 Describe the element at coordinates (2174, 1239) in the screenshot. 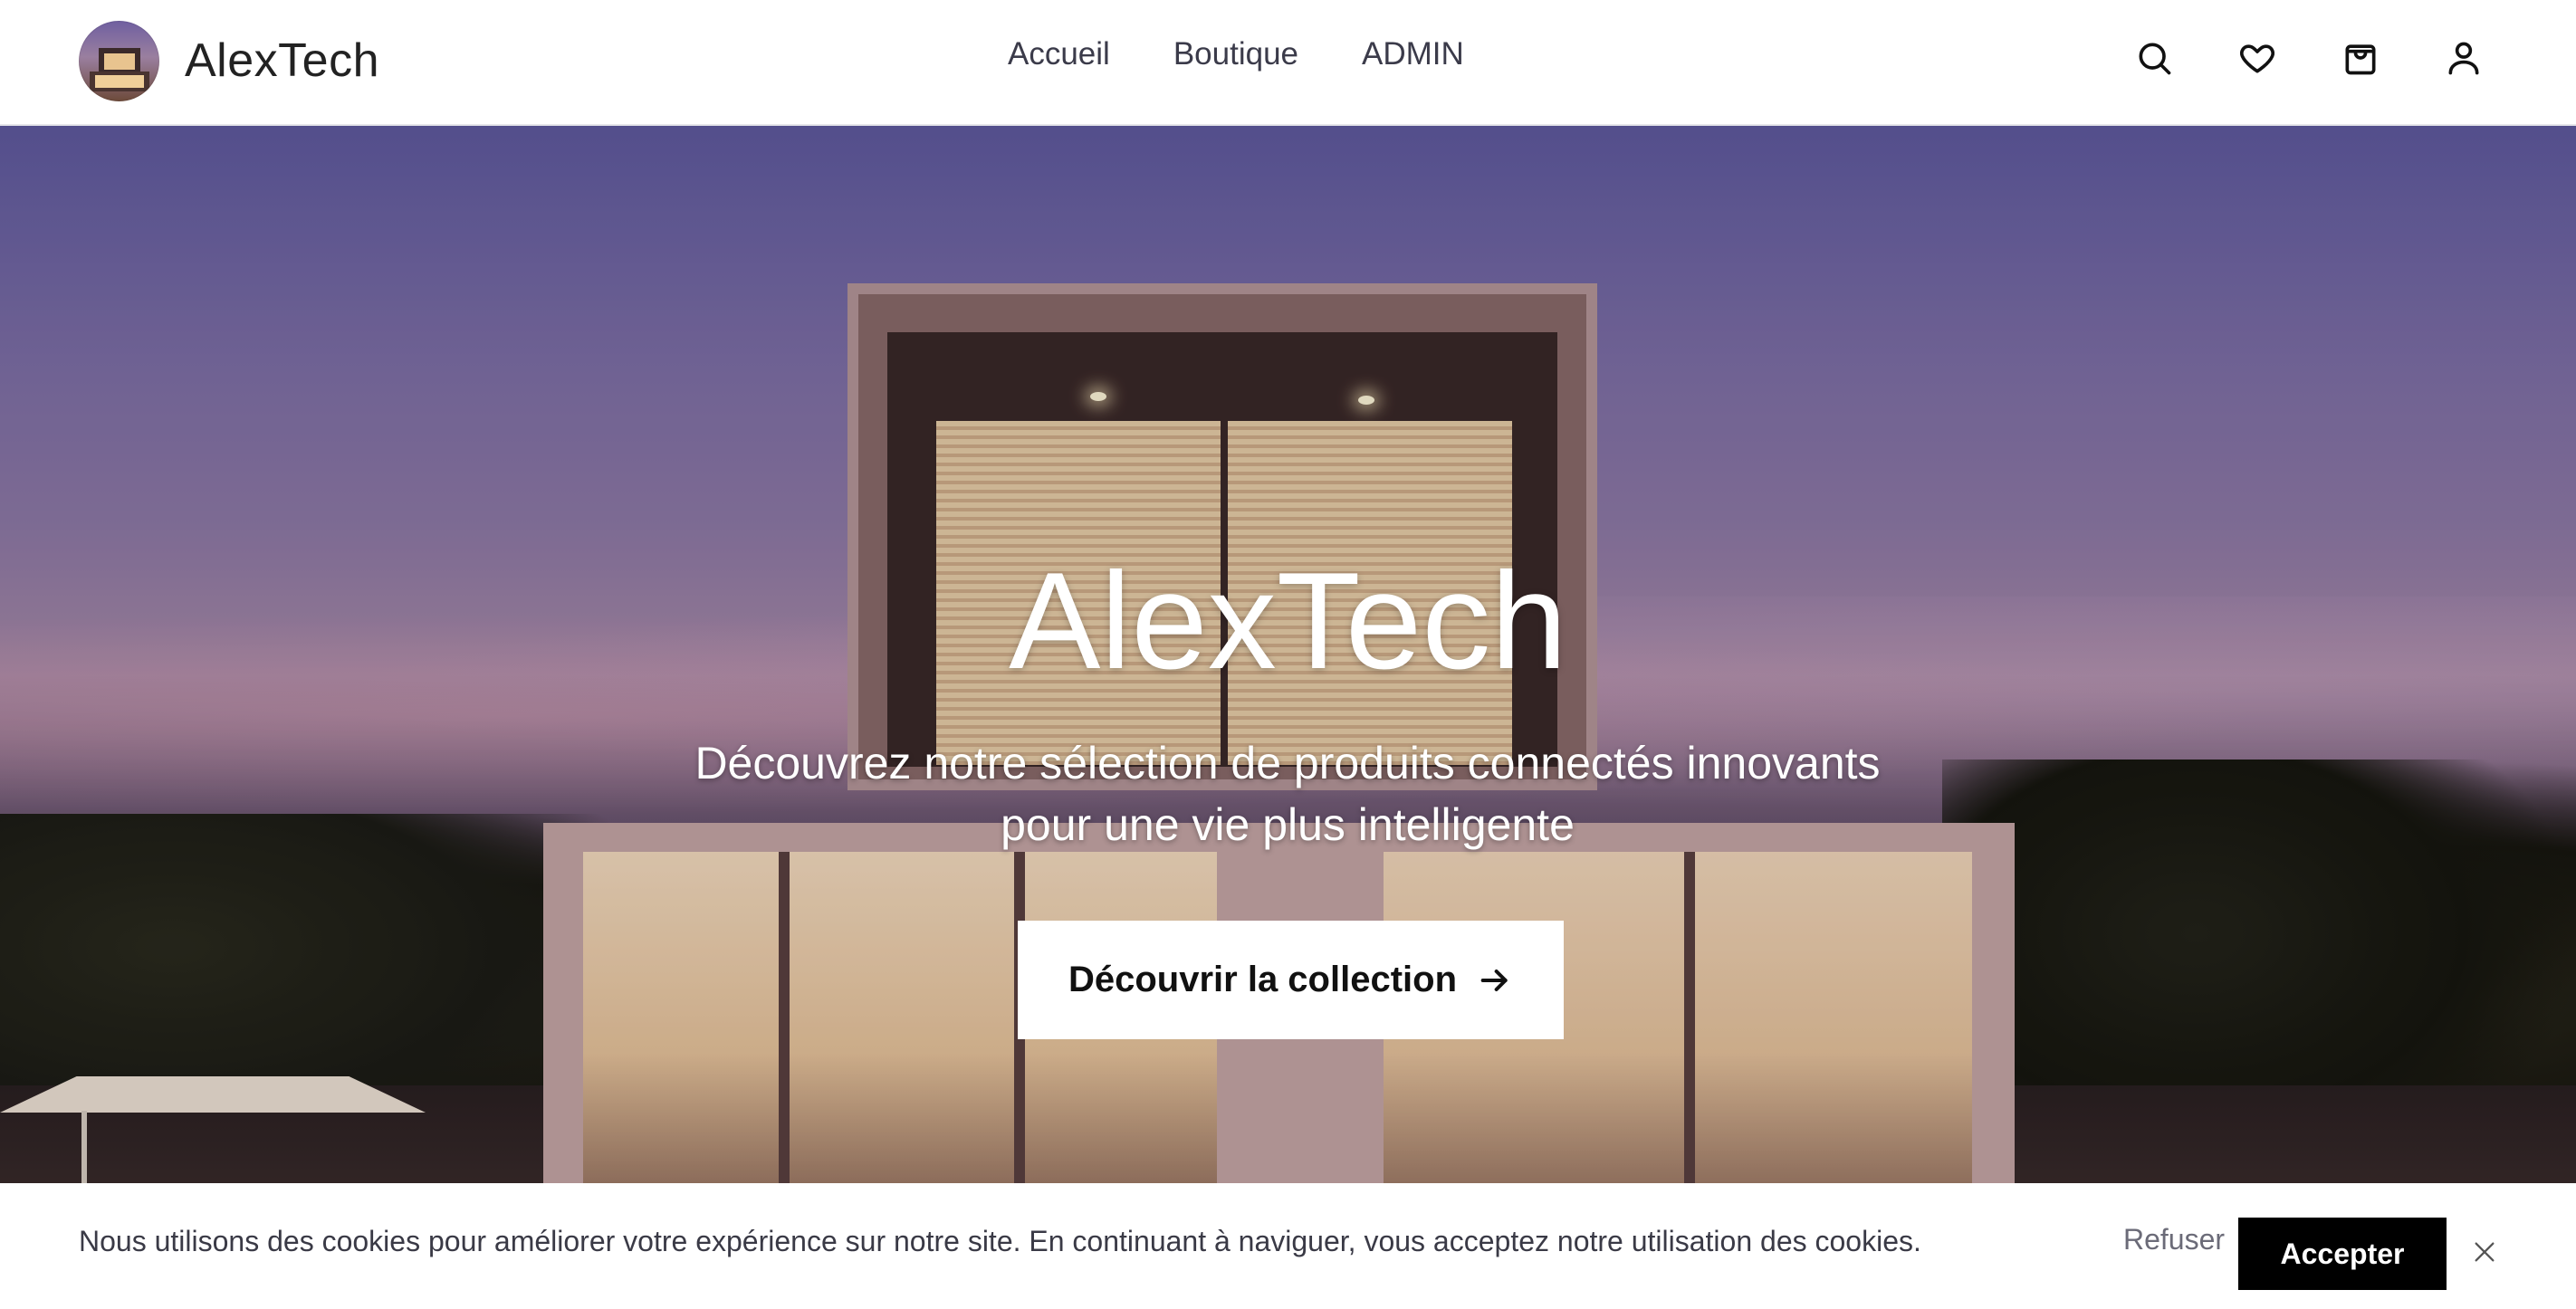

I see `refuse-cookies-button: Refuser` at that location.